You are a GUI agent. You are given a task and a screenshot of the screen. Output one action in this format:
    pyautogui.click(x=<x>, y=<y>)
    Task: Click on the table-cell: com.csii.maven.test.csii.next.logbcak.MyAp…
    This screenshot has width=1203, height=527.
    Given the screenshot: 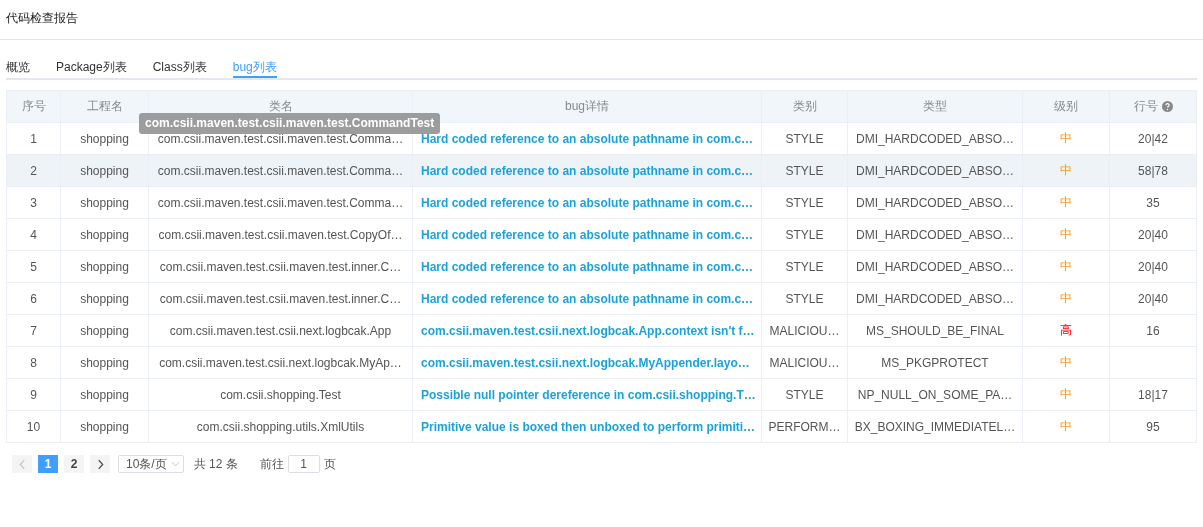 What is the action you would take?
    pyautogui.click(x=280, y=362)
    